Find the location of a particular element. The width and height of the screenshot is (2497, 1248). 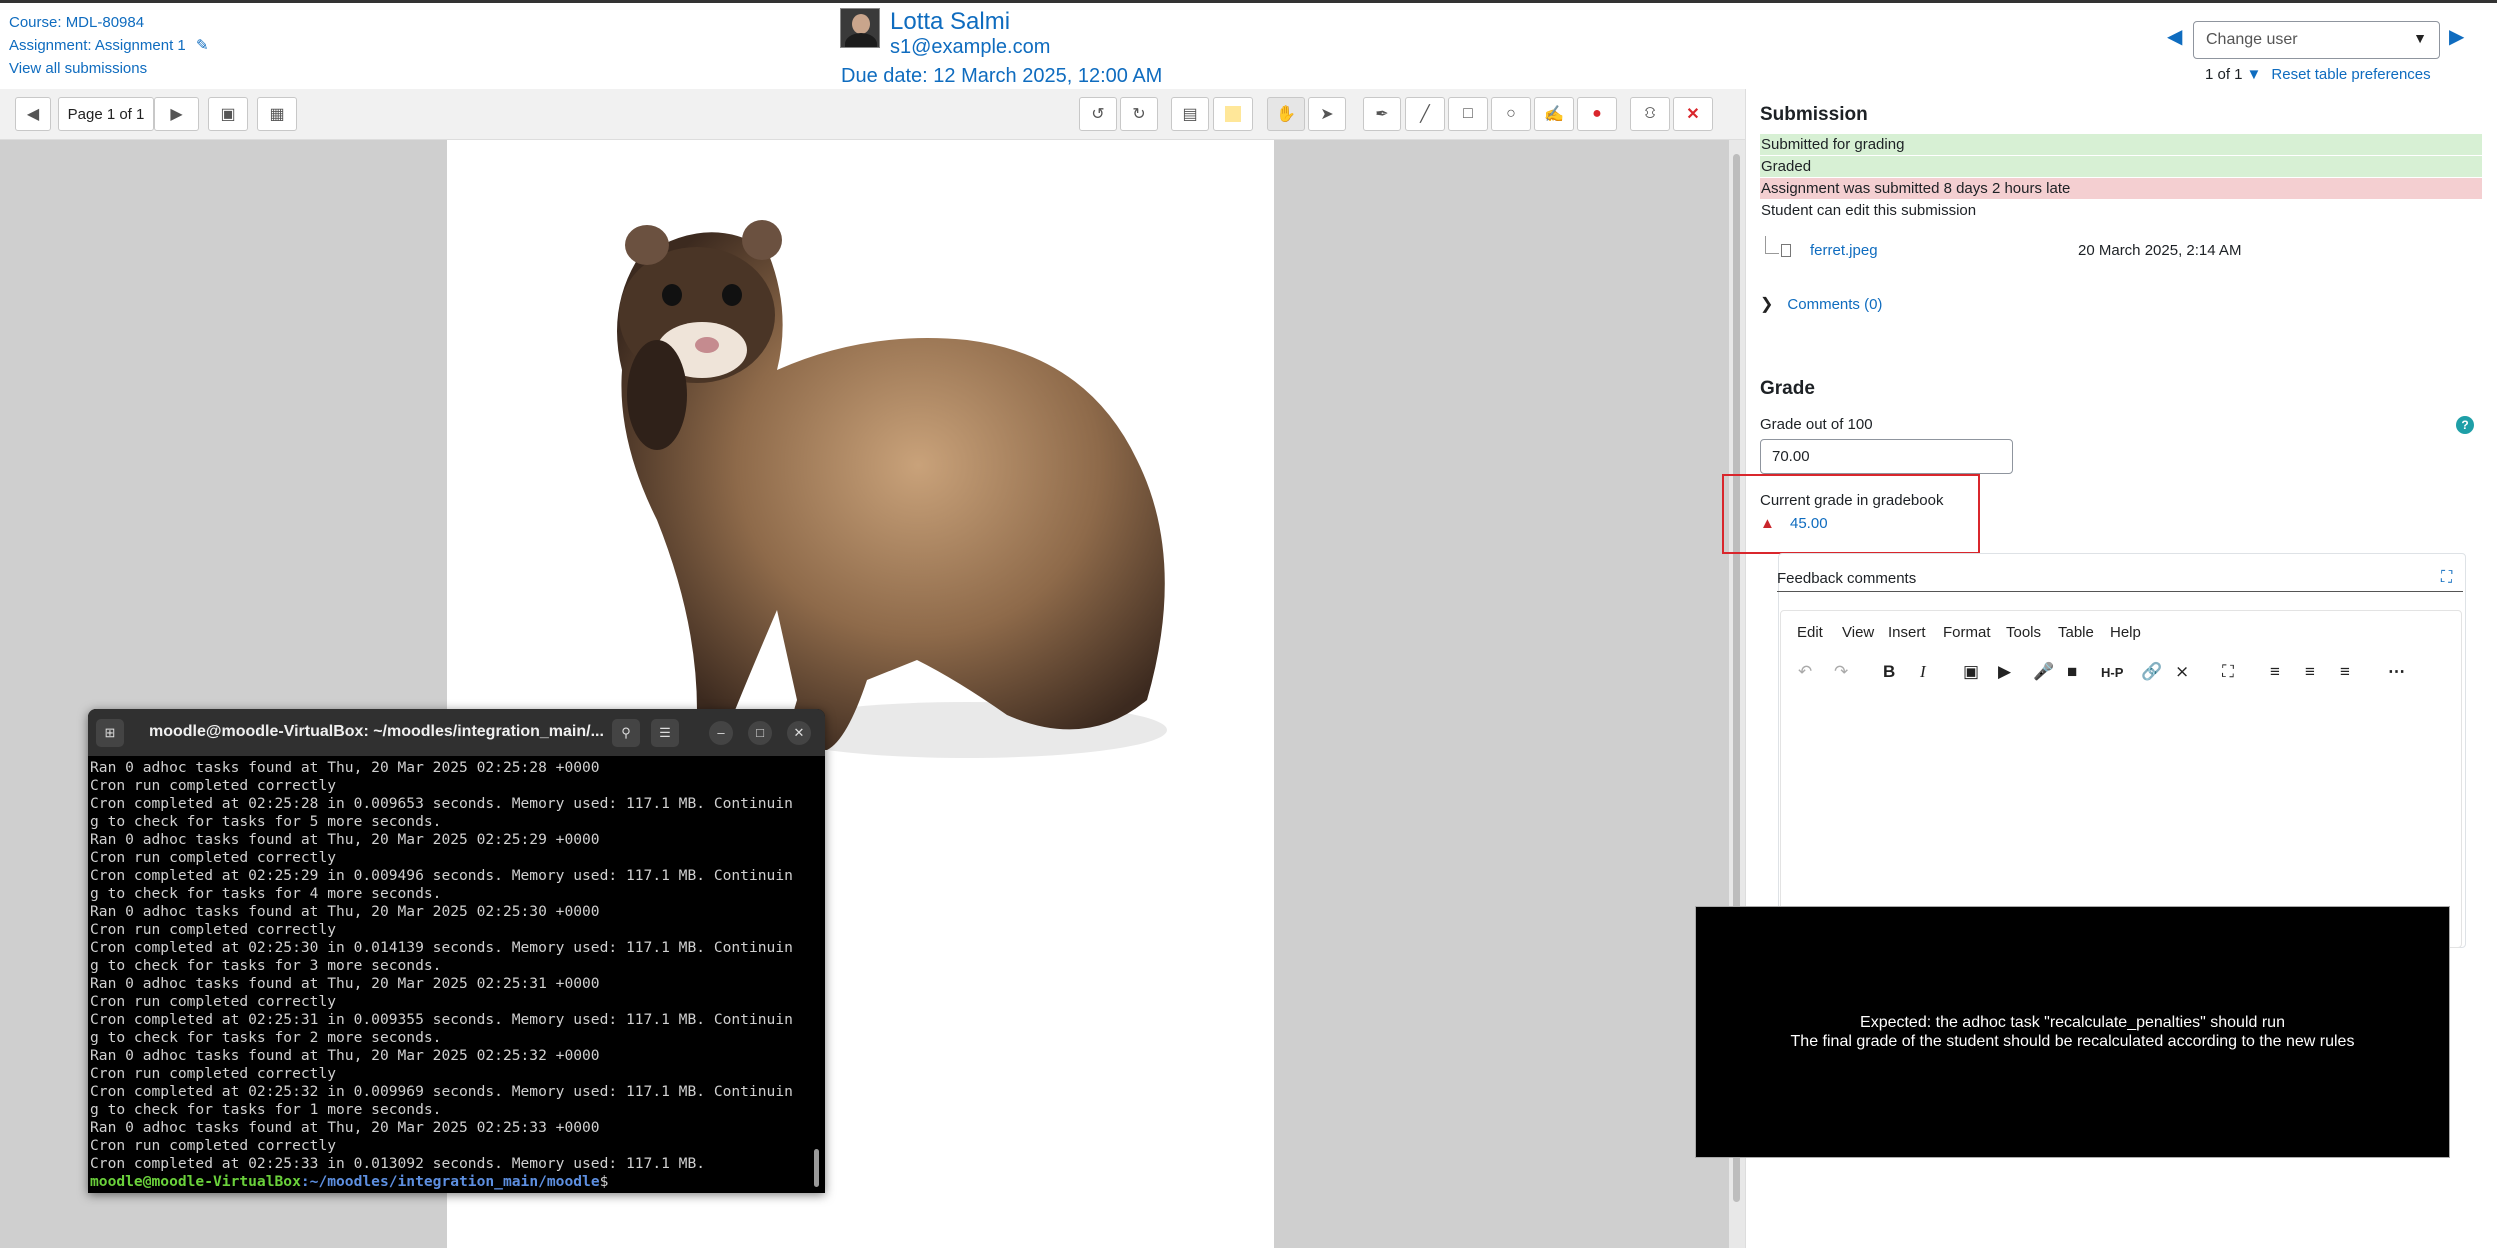

arrow-right-icon: ▶ is located at coordinates (176, 114).